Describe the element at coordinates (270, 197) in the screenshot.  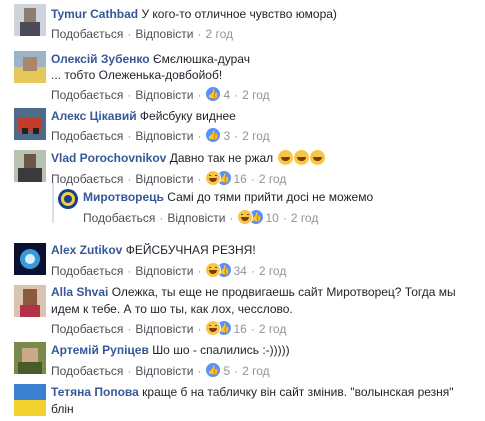
I see `comment-text: Самі до тями прийти досі не можемо` at that location.